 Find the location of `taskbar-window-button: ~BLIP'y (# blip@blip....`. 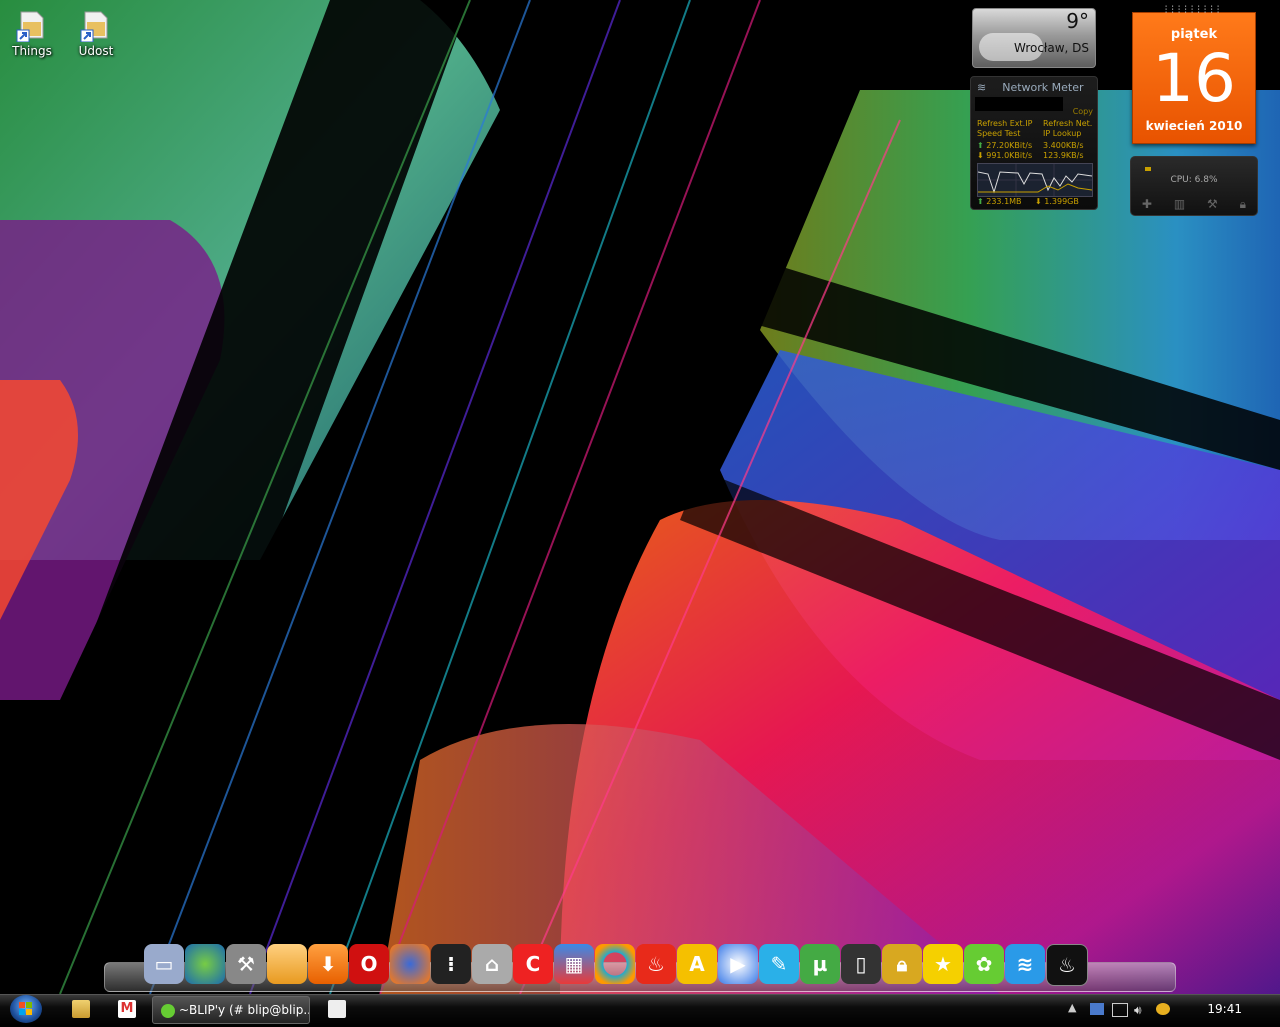

taskbar-window-button: ~BLIP'y (# blip@blip.... is located at coordinates (231, 1010).